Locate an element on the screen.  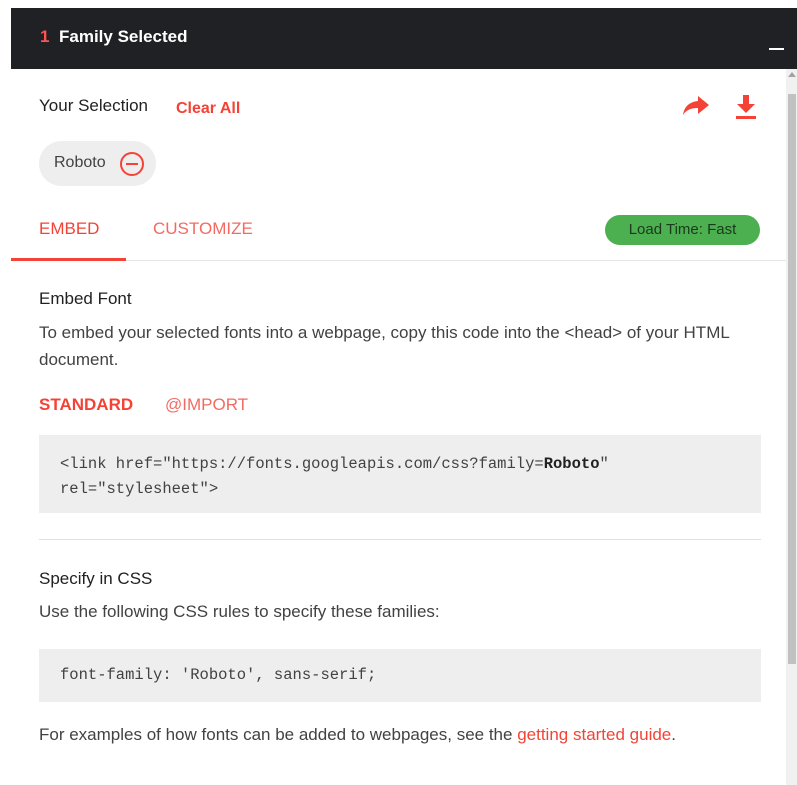
load-time-badge: Load Time: Fast is located at coordinates (682, 230).